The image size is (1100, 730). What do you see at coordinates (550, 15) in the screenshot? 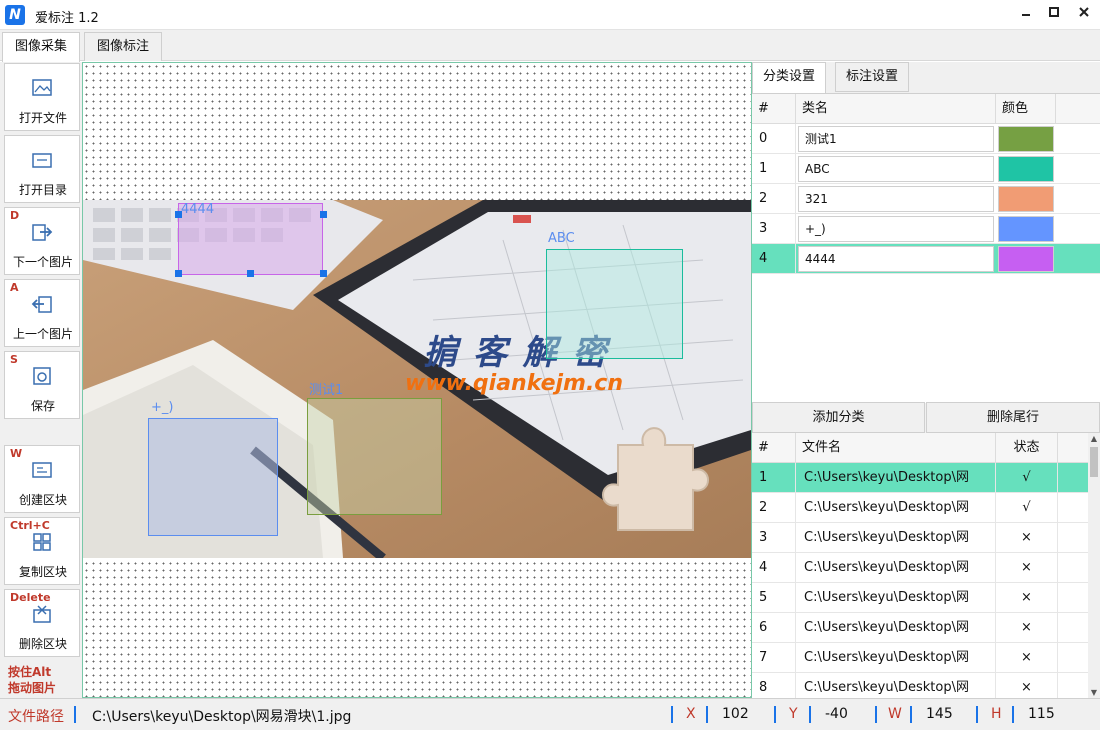
I see `title-bar: N 爱标注 1.2` at bounding box center [550, 15].